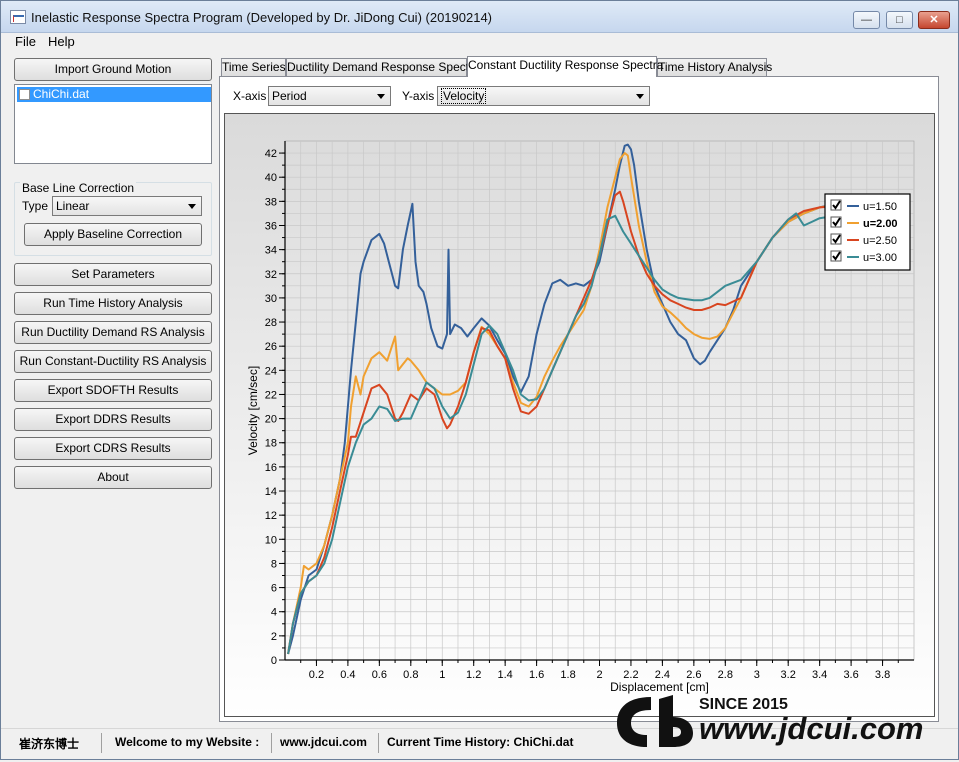  What do you see at coordinates (73, 206) in the screenshot?
I see `baseline-type-value: Linear` at bounding box center [73, 206].